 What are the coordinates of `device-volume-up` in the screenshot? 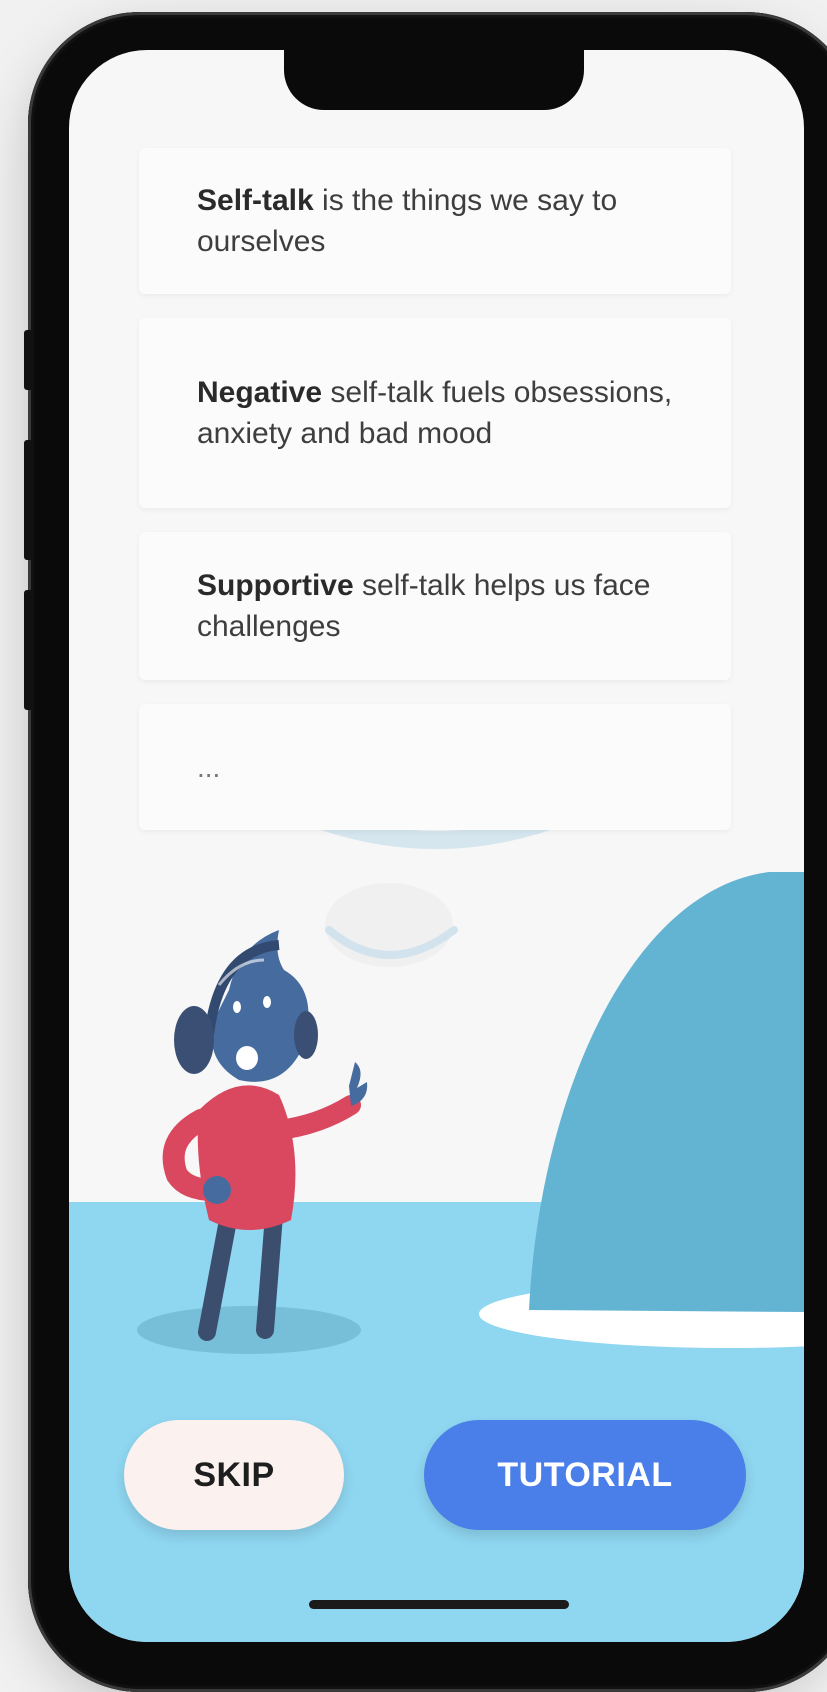 It's located at (29, 500).